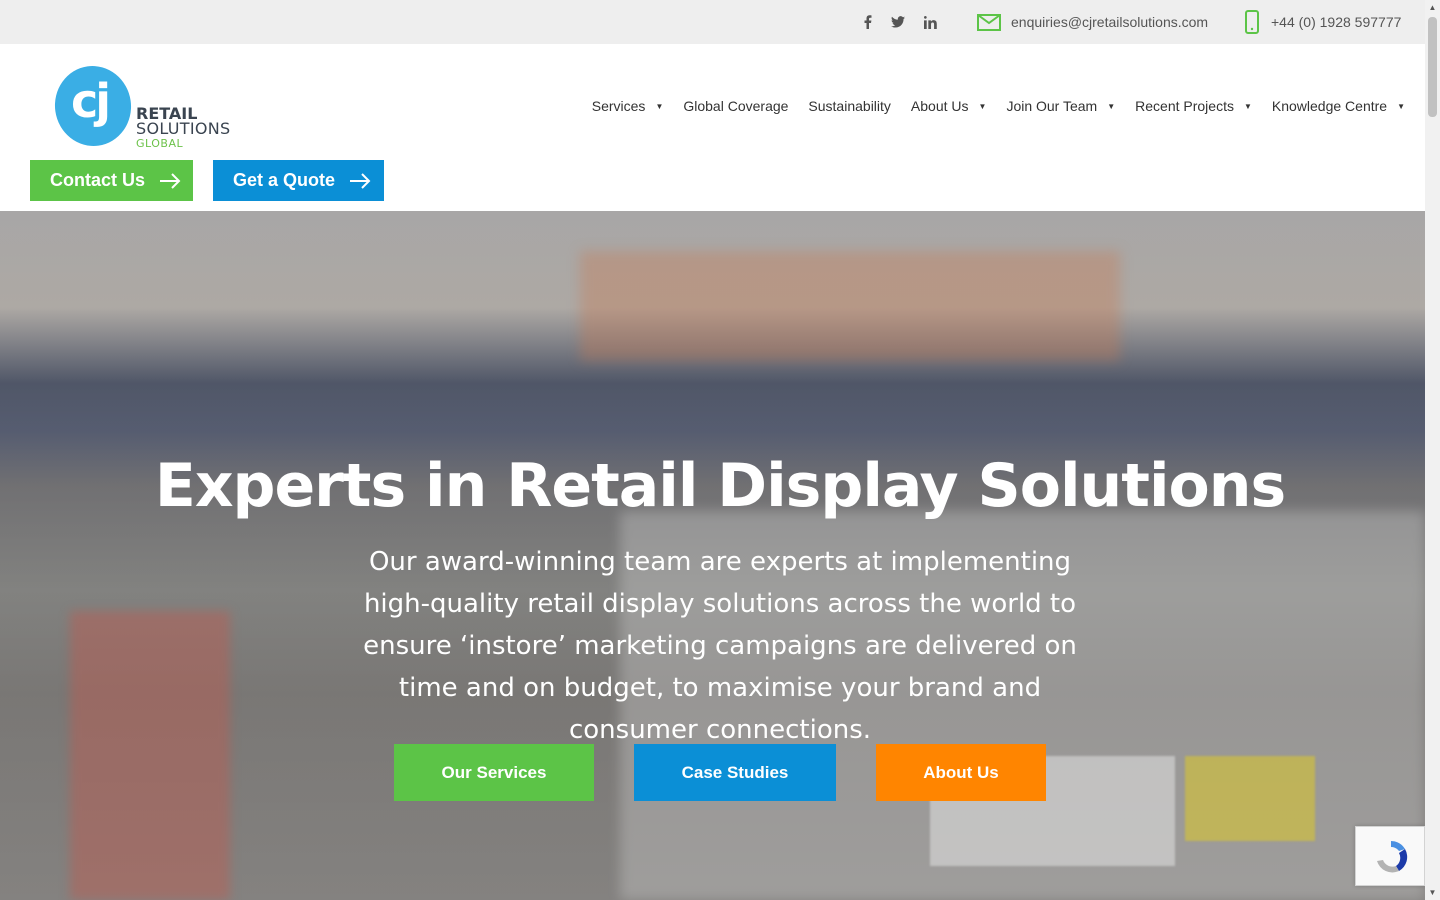 The width and height of the screenshot is (1440, 900). I want to click on nav-label: Sustainability, so click(849, 106).